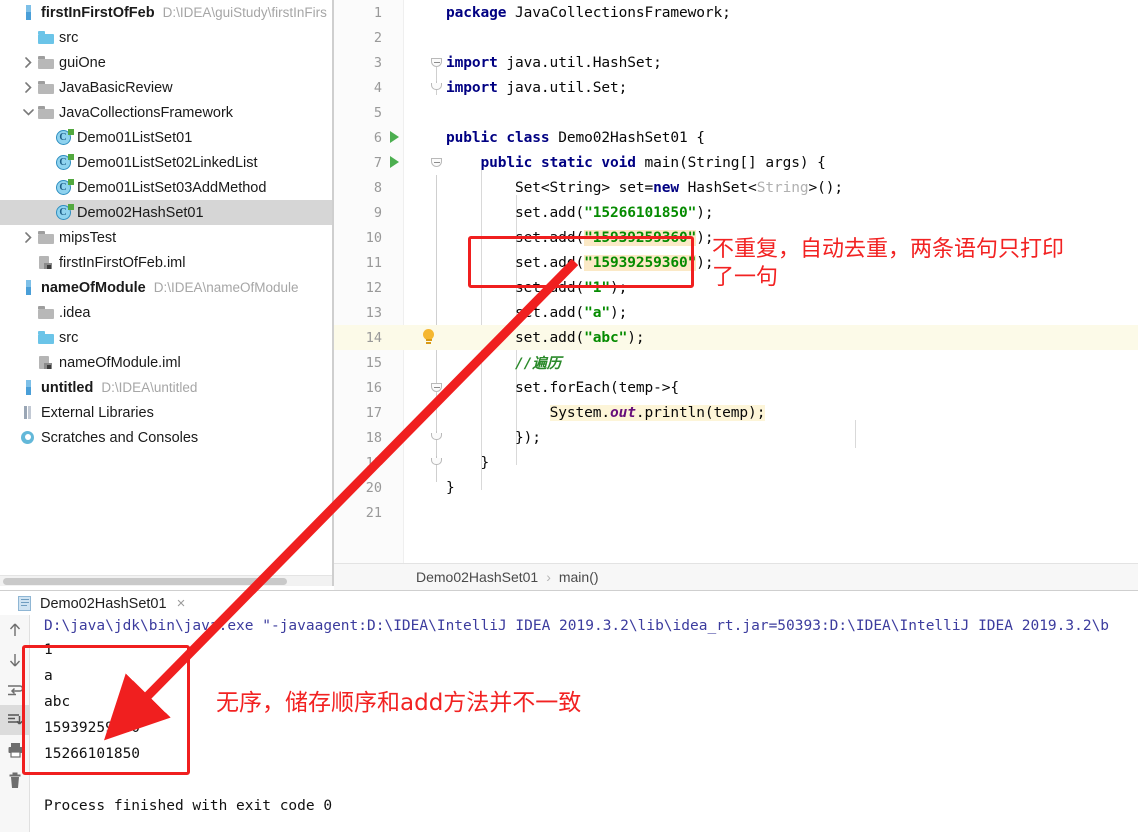  I want to click on code-line: 19 }, so click(736, 462).